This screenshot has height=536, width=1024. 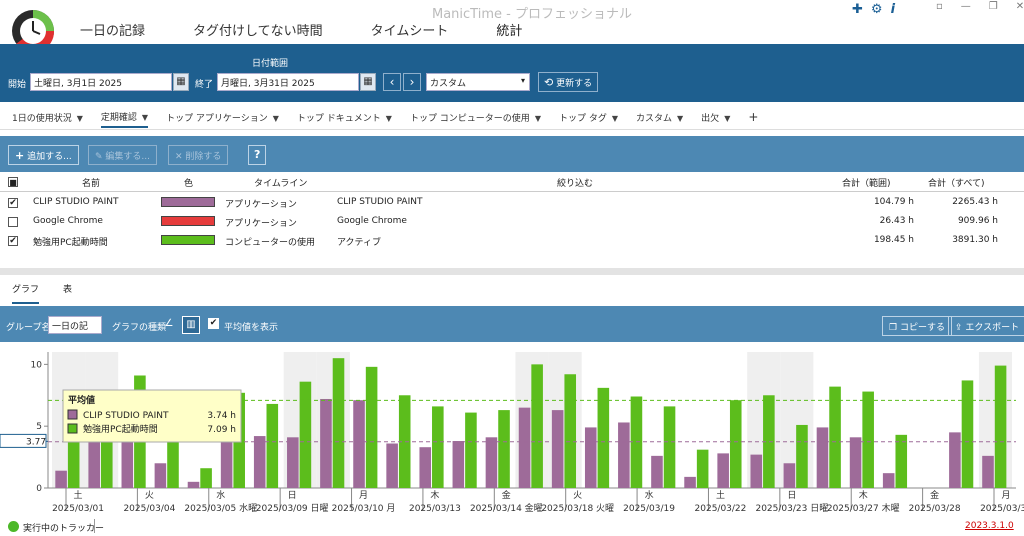 What do you see at coordinates (179, 157) in the screenshot?
I see `x-icon: ✕` at bounding box center [179, 157].